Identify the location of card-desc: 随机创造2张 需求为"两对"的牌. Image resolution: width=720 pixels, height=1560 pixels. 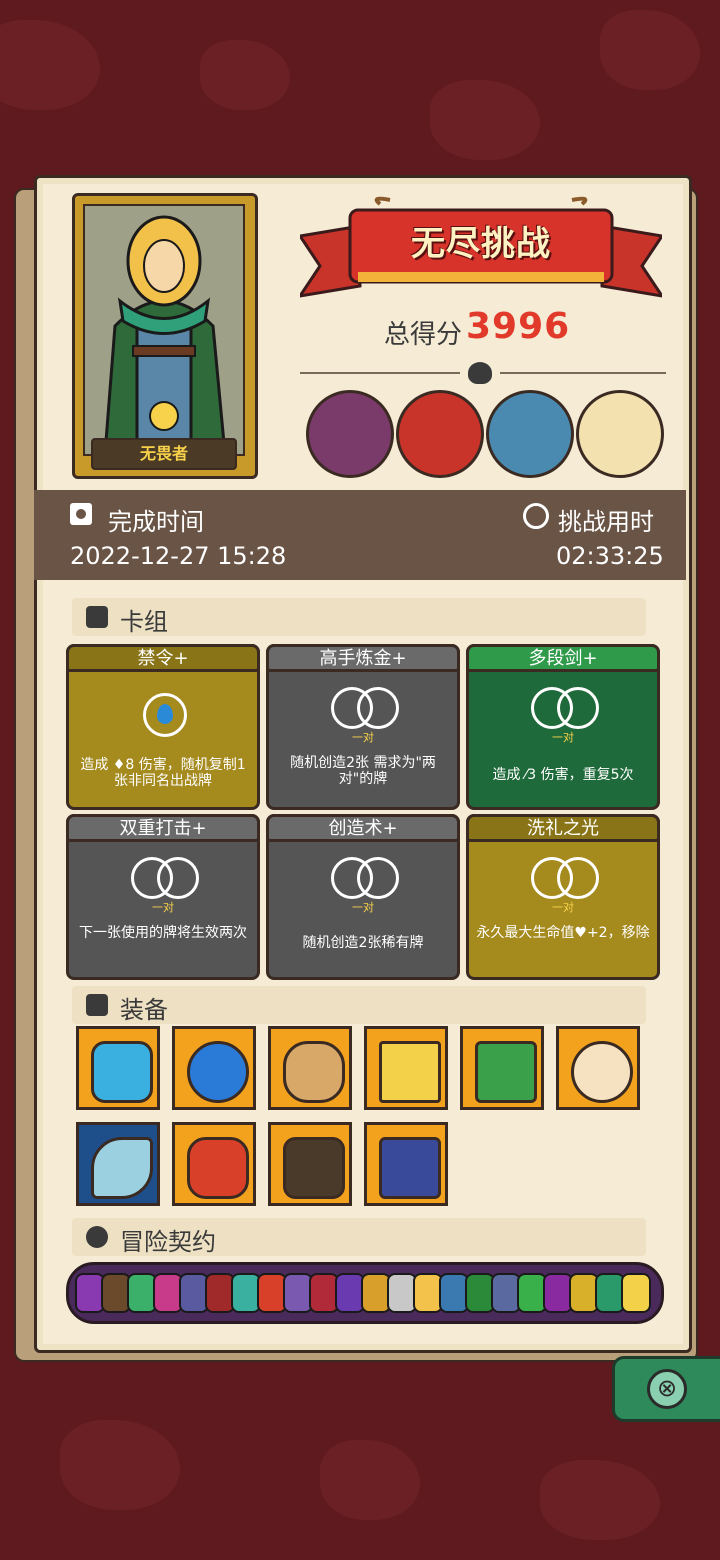
(363, 771).